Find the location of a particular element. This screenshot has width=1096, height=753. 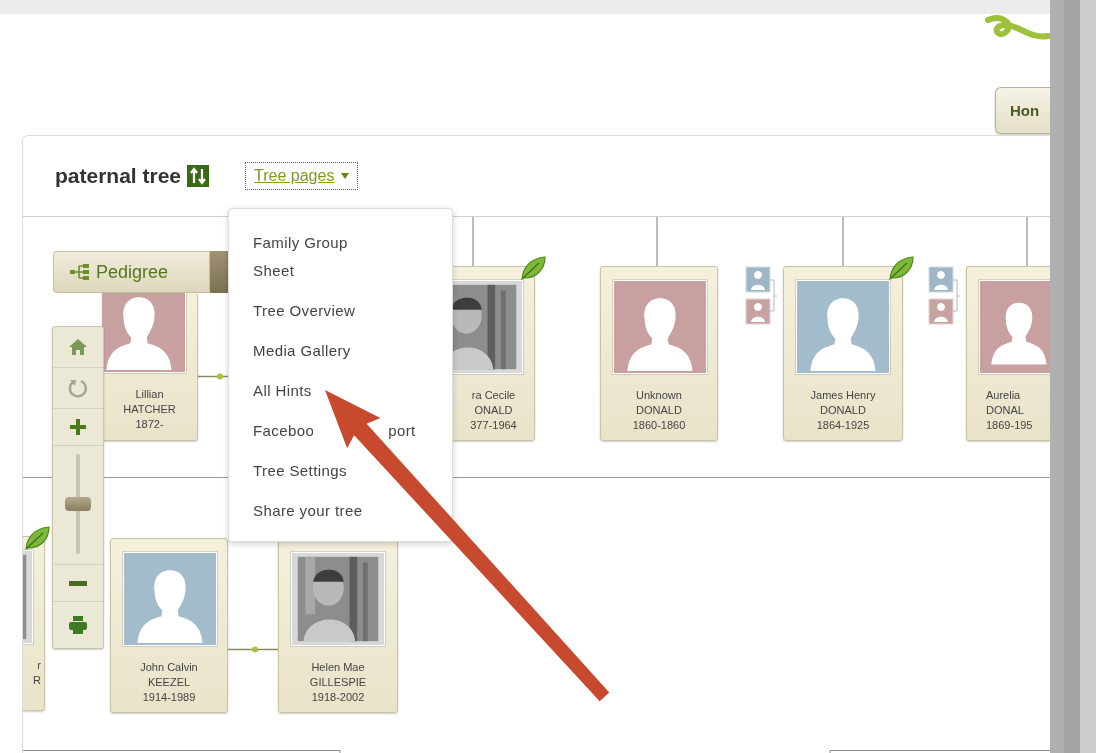

printer-icon is located at coordinates (78, 625).